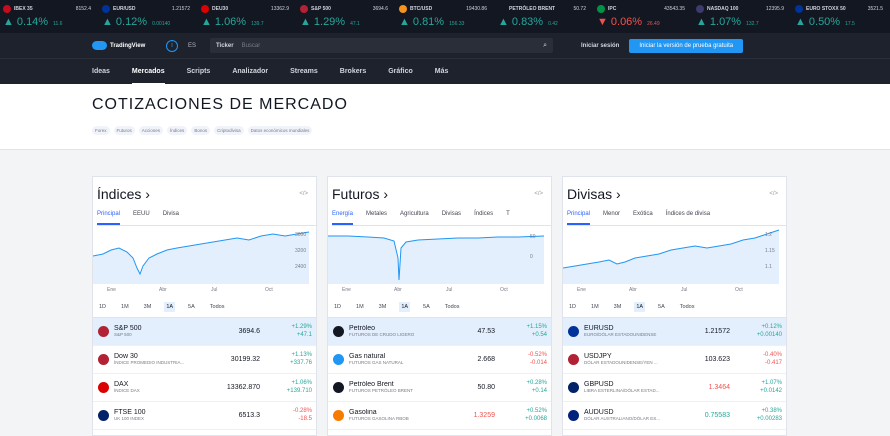 This screenshot has height=436, width=890. What do you see at coordinates (171, 218) in the screenshot?
I see `card-tab: Divisa` at bounding box center [171, 218].